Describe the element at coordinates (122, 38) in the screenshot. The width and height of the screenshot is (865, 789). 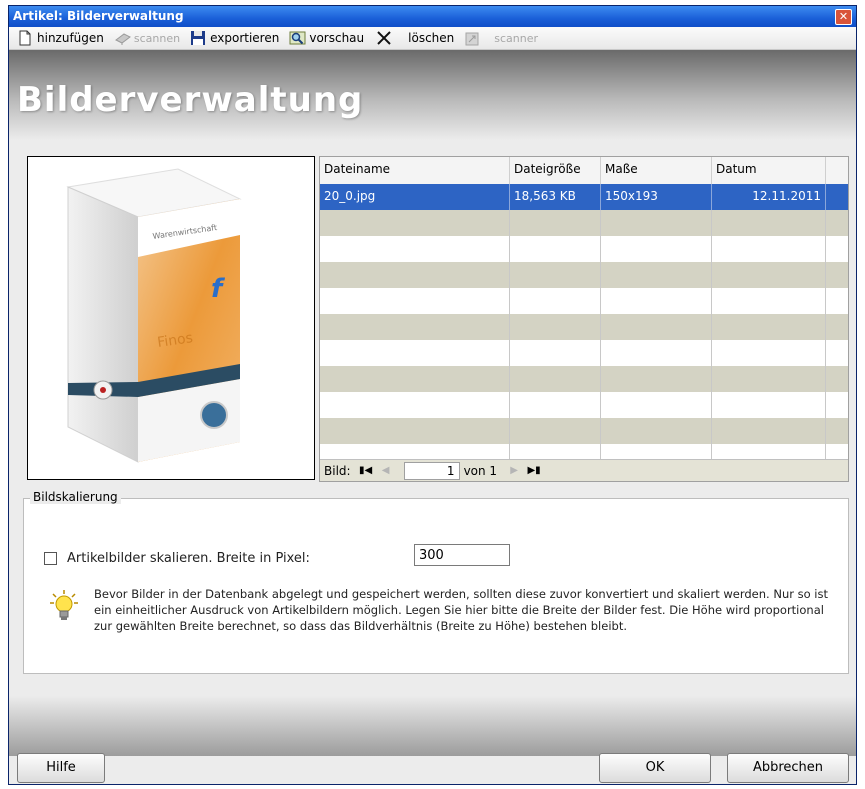
I see `scanner-icon` at that location.